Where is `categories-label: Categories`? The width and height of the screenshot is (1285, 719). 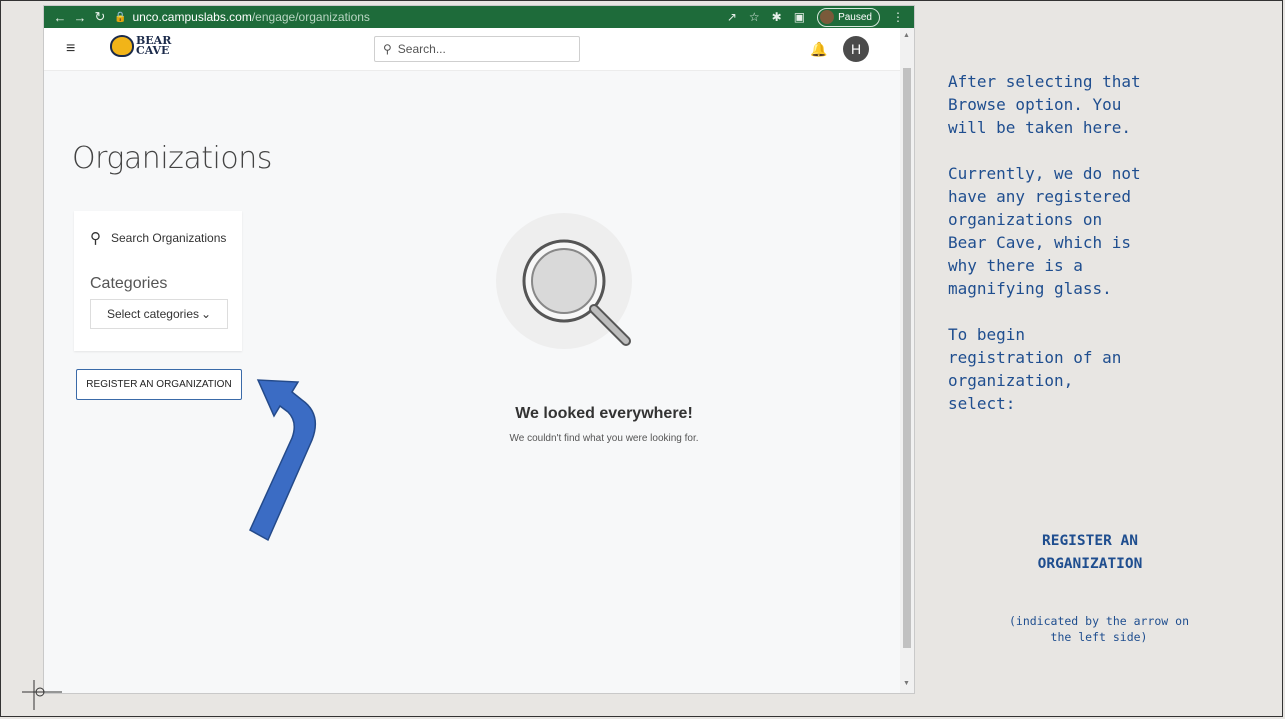
categories-label: Categories is located at coordinates (129, 283).